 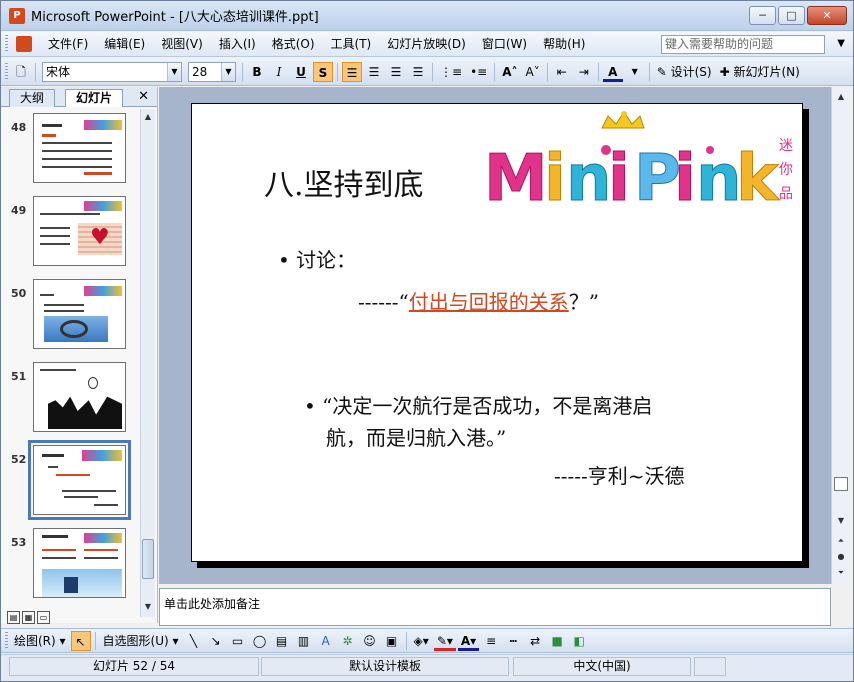 I want to click on thumbnail-row: 50, so click(x=70, y=315).